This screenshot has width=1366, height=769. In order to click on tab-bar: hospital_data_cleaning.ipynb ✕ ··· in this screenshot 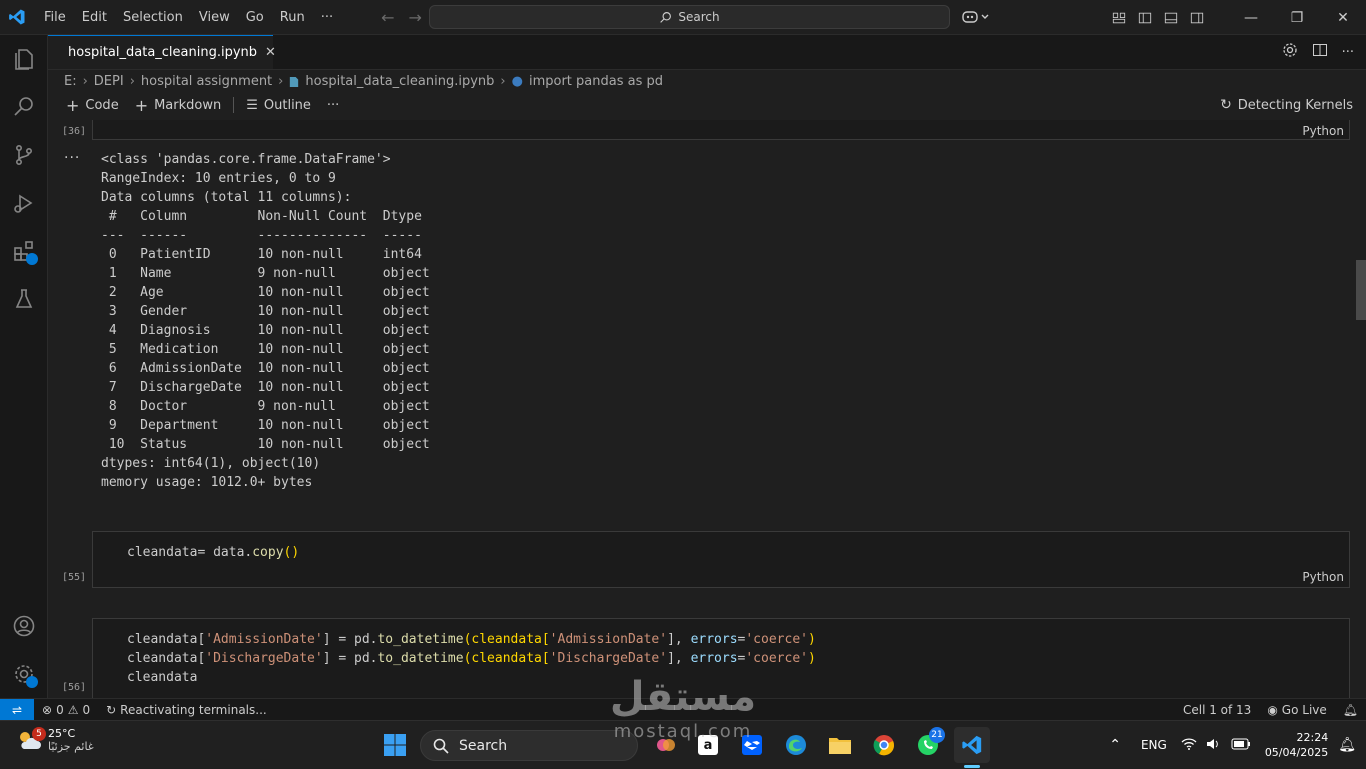, I will do `click(707, 52)`.